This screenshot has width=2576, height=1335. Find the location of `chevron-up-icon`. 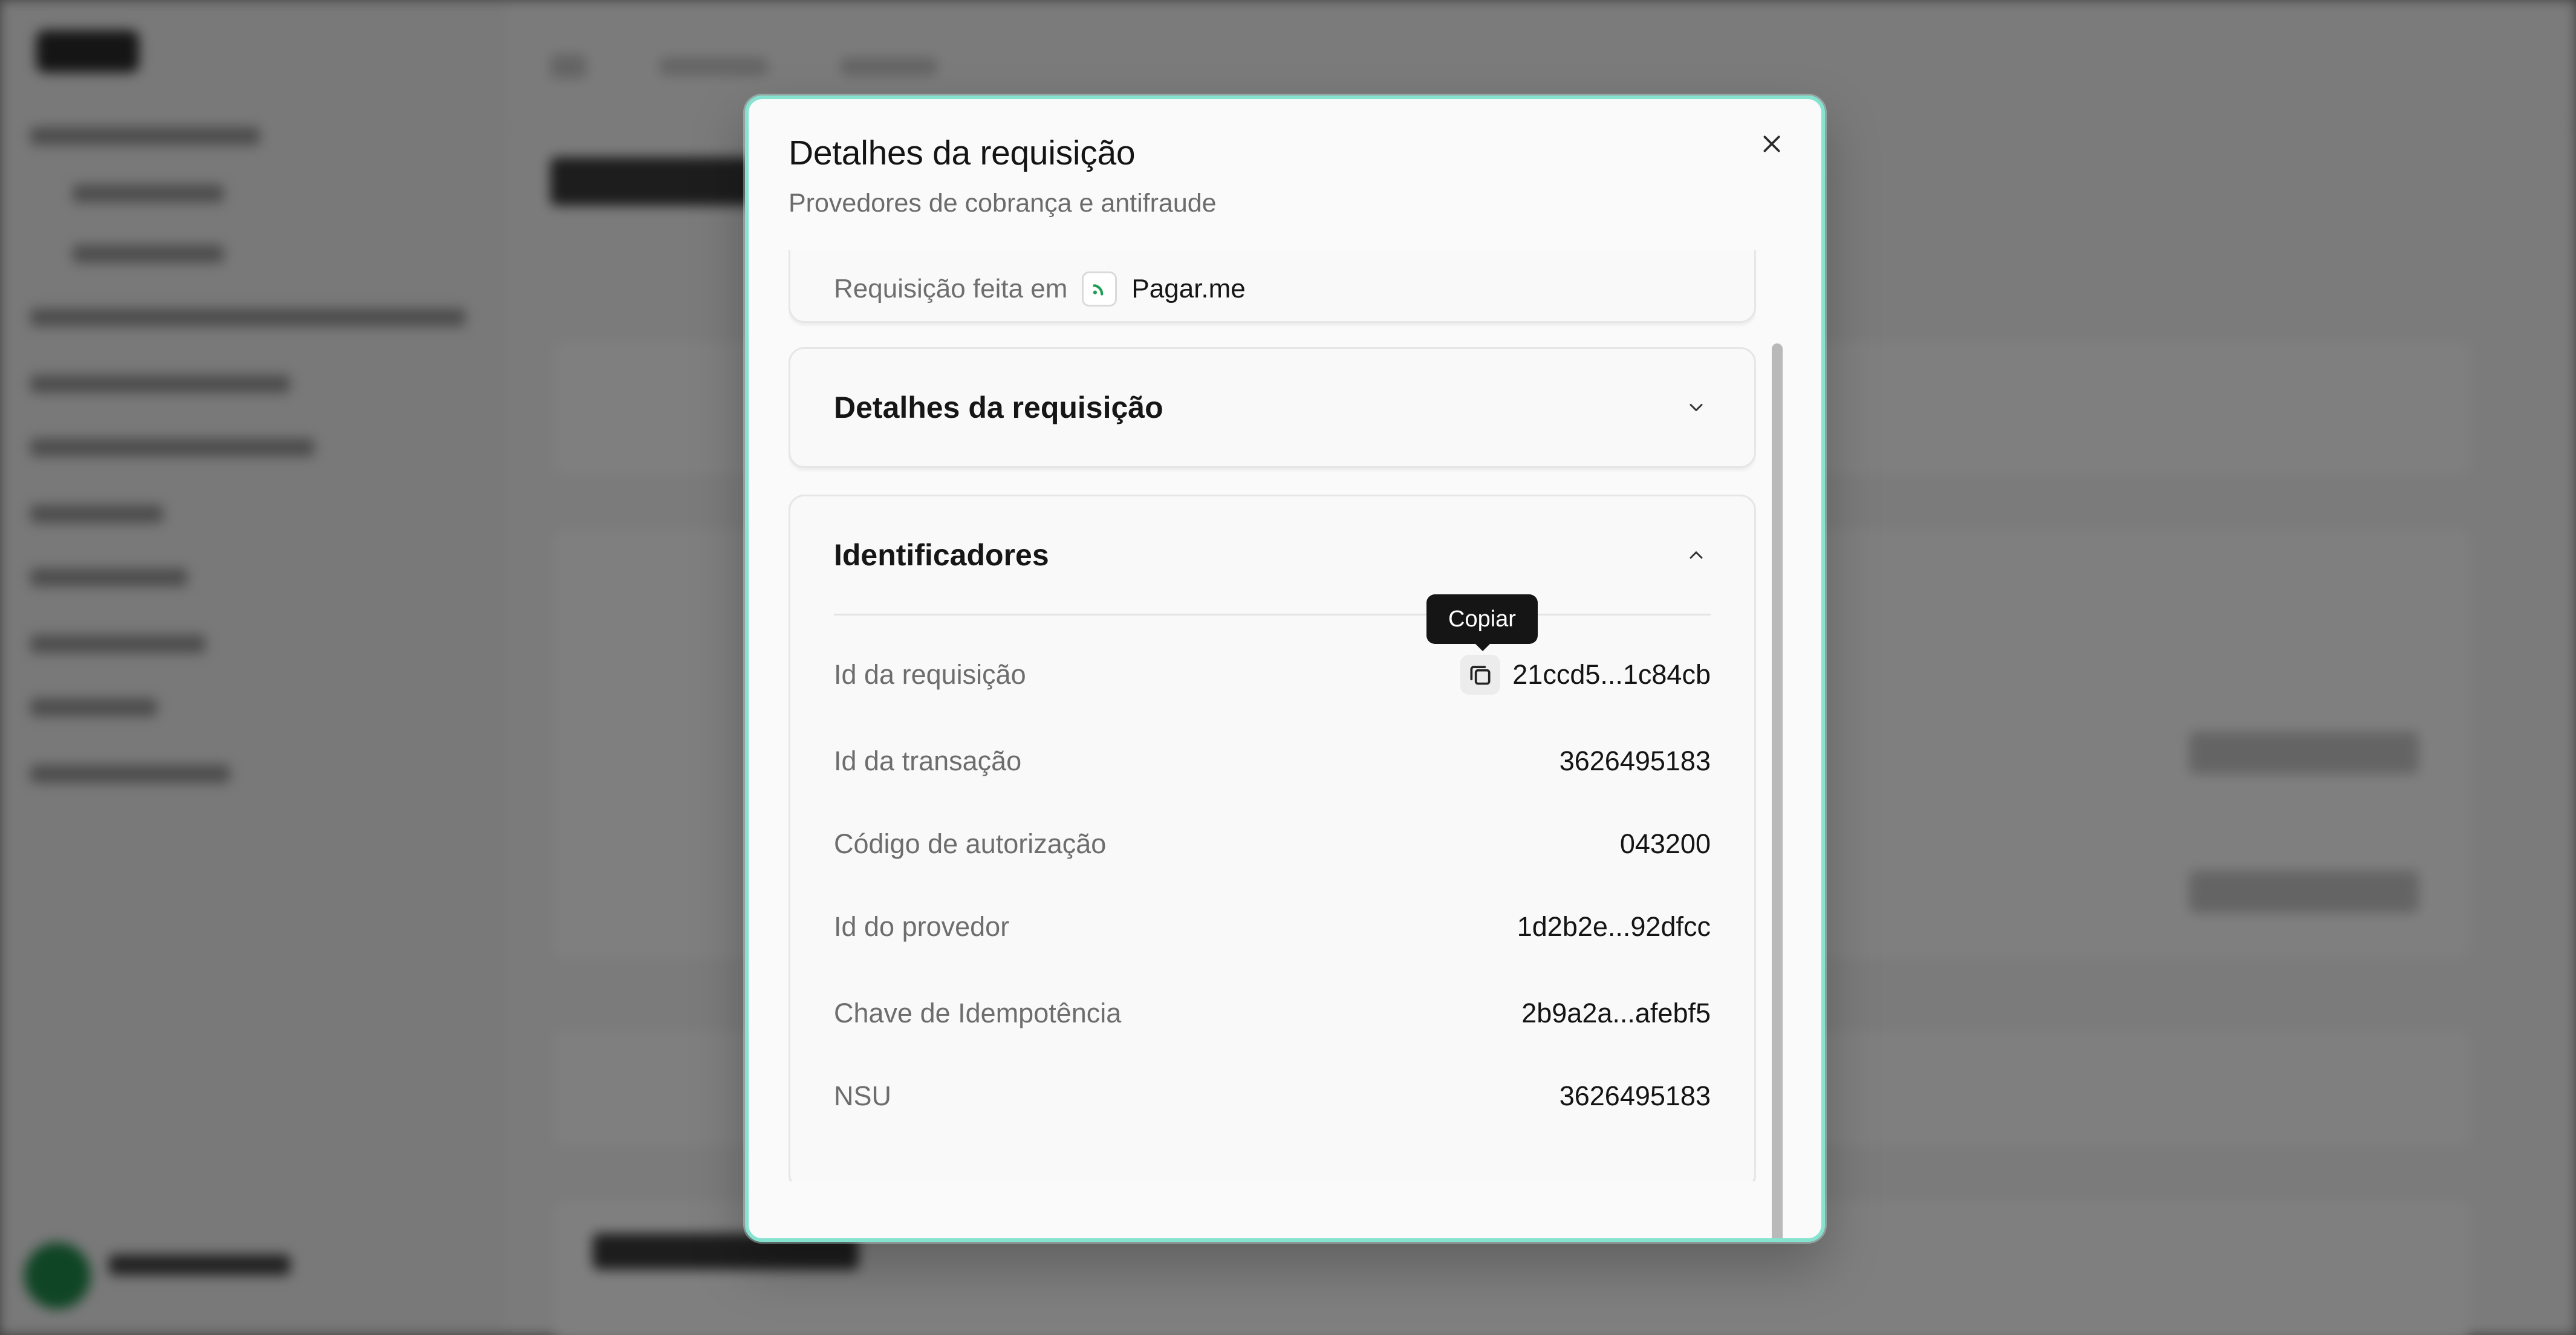

chevron-up-icon is located at coordinates (1696, 555).